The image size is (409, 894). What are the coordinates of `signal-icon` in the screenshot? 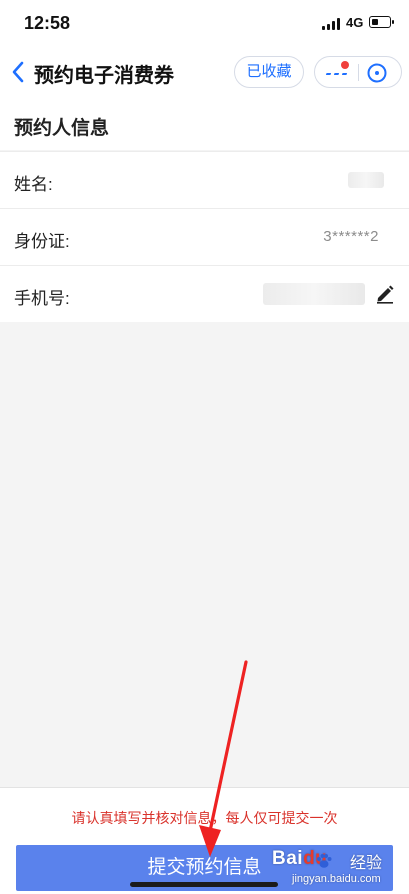 It's located at (332, 24).